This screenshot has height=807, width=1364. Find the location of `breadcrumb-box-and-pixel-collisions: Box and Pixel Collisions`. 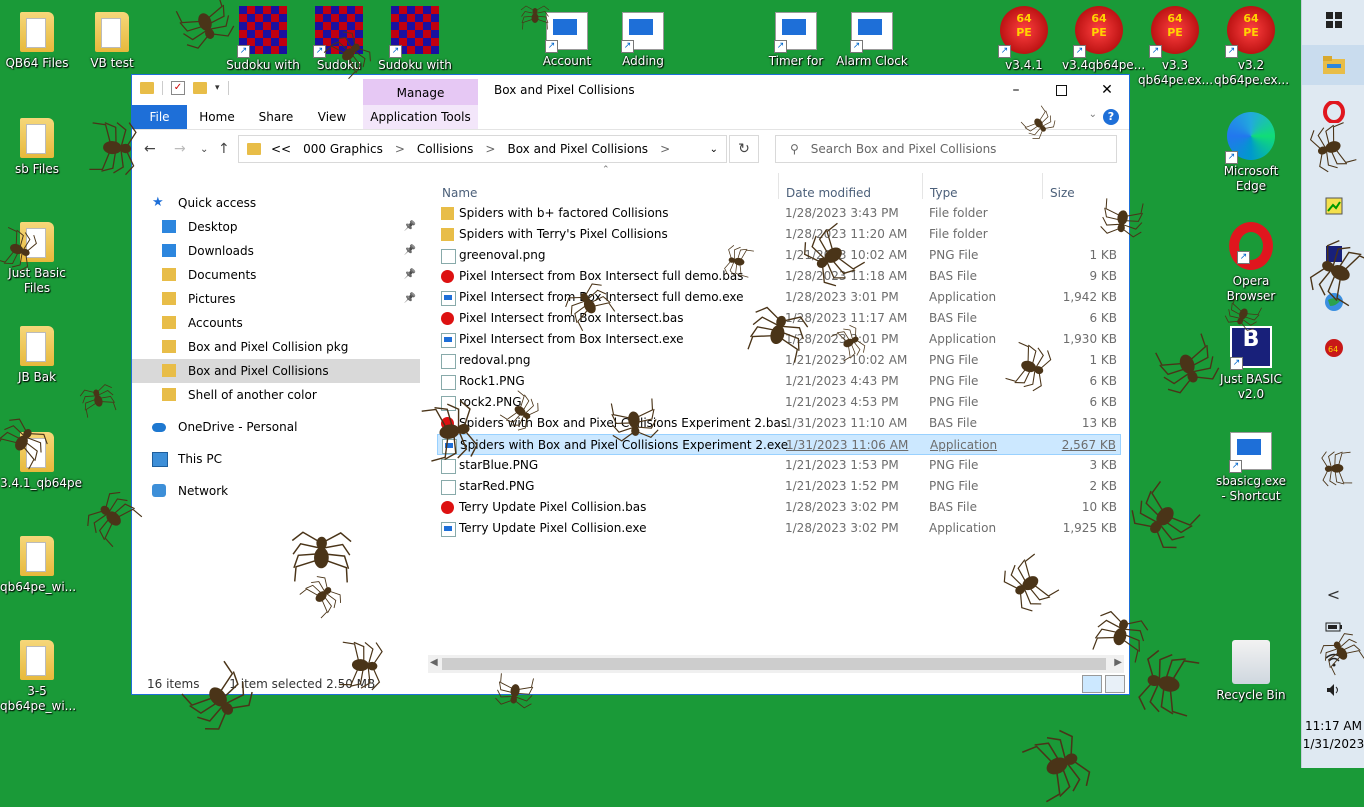

breadcrumb-box-and-pixel-collisions: Box and Pixel Collisions is located at coordinates (577, 149).